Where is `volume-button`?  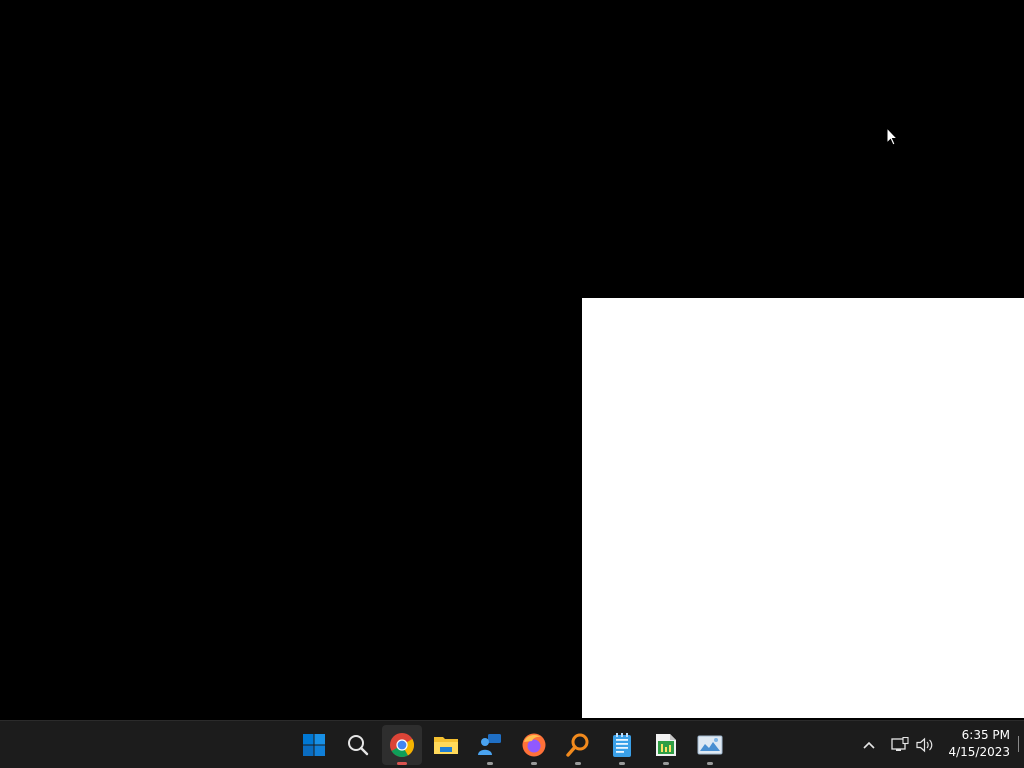
volume-button is located at coordinates (925, 744).